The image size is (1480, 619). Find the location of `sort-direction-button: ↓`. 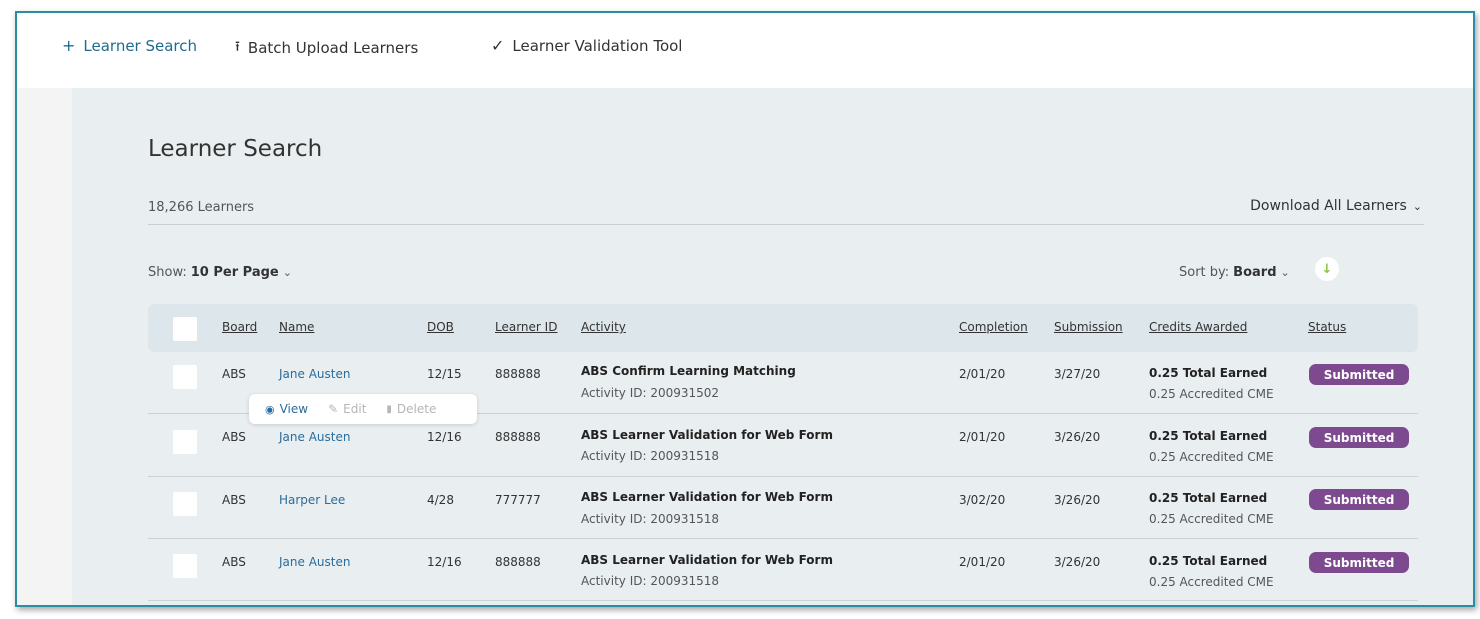

sort-direction-button: ↓ is located at coordinates (1327, 269).